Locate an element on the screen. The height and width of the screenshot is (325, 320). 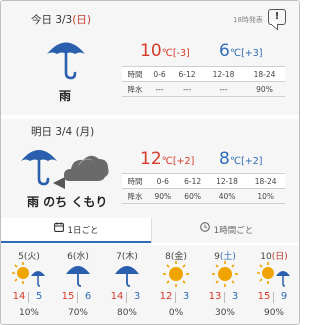
tab-hourly: 1時間ごと is located at coordinates (225, 230).